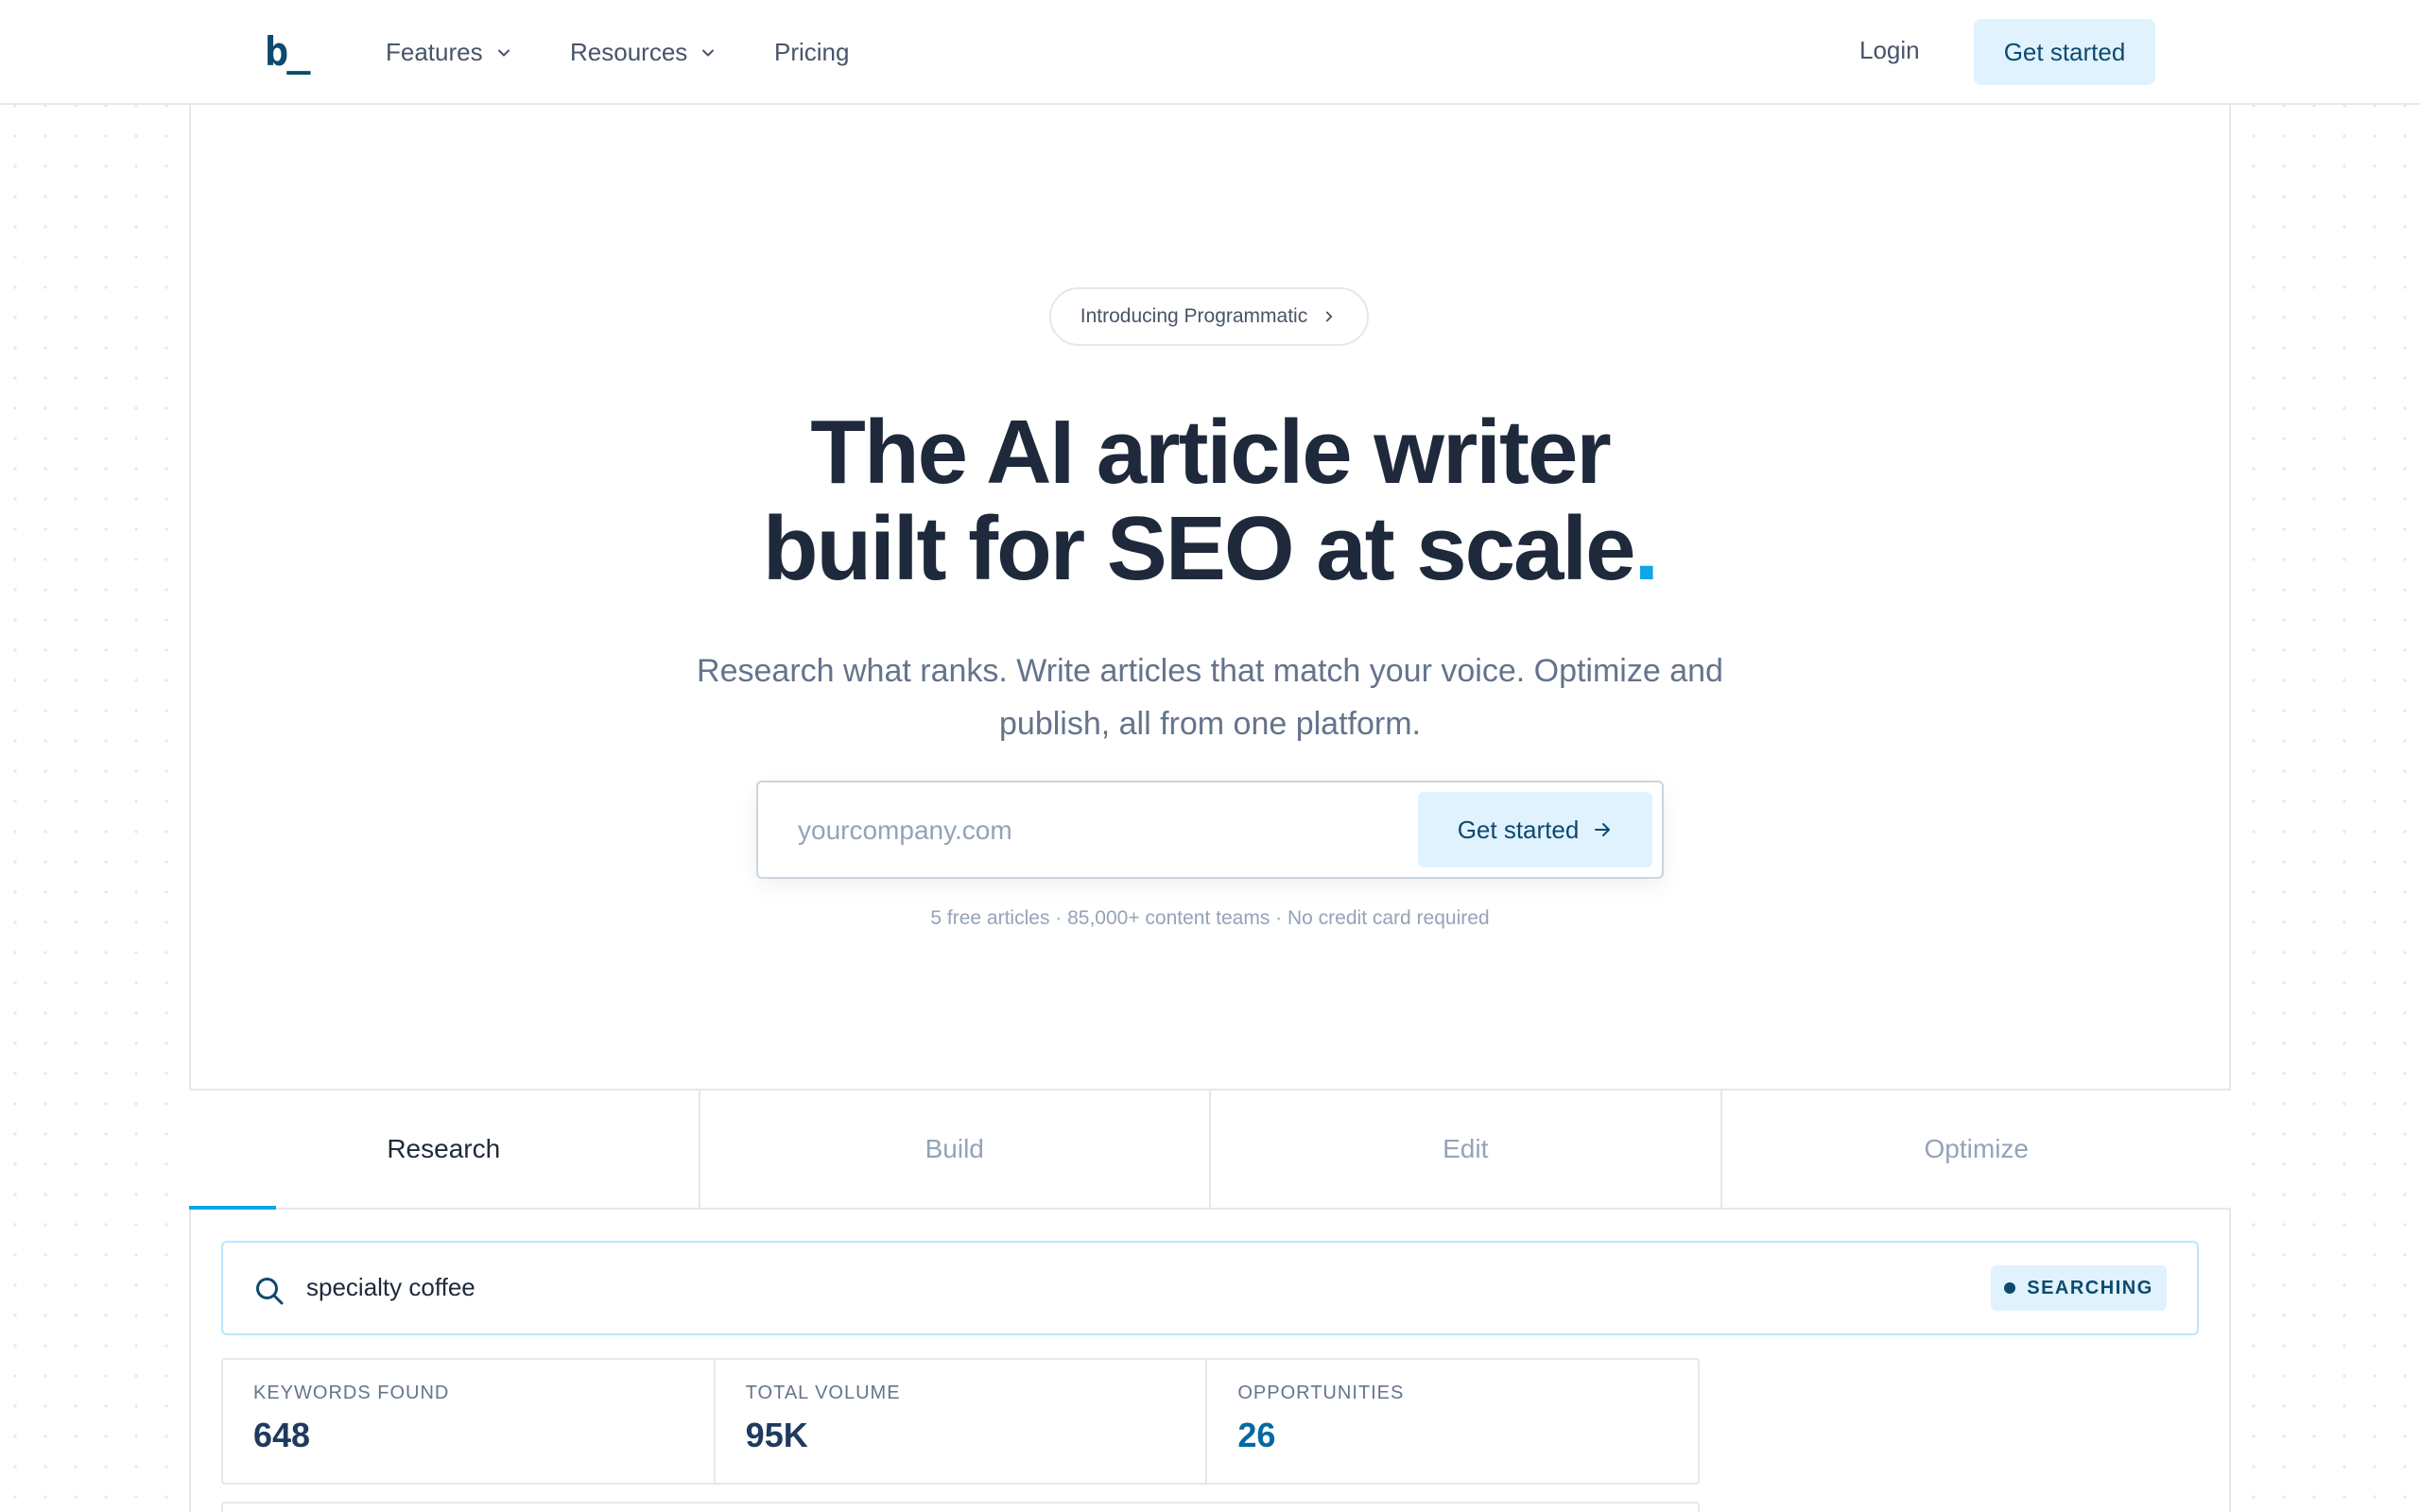 The width and height of the screenshot is (2420, 1512). I want to click on announcement-label: Introducing Programmatic, so click(1194, 316).